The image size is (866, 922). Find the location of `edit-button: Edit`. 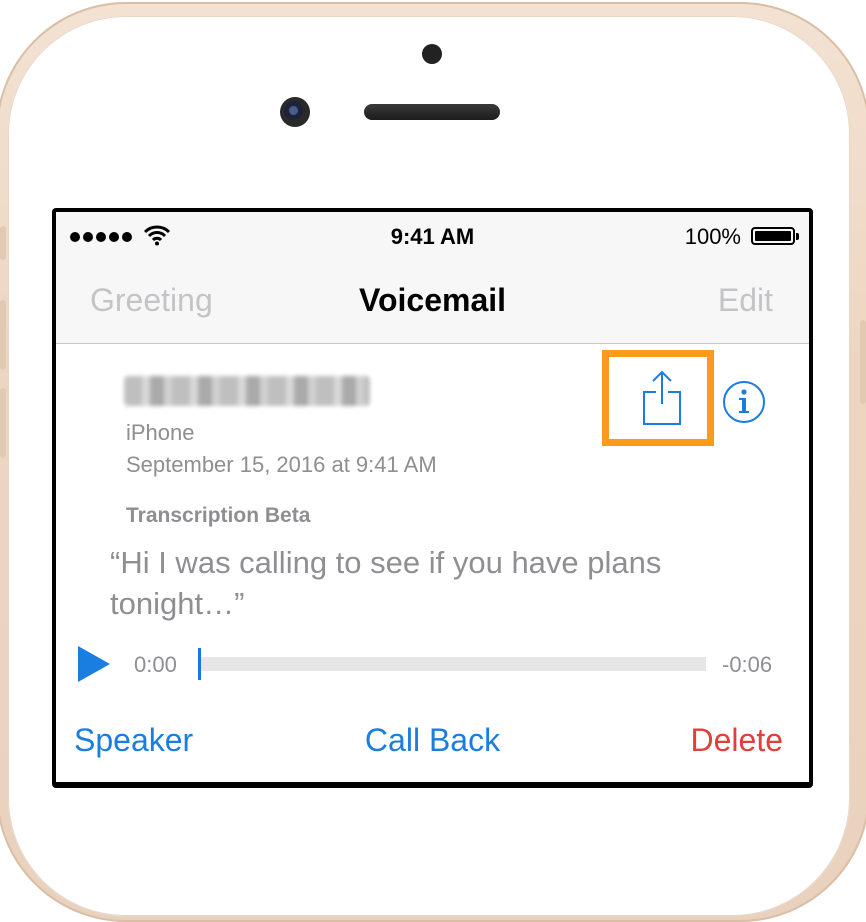

edit-button: Edit is located at coordinates (745, 300).